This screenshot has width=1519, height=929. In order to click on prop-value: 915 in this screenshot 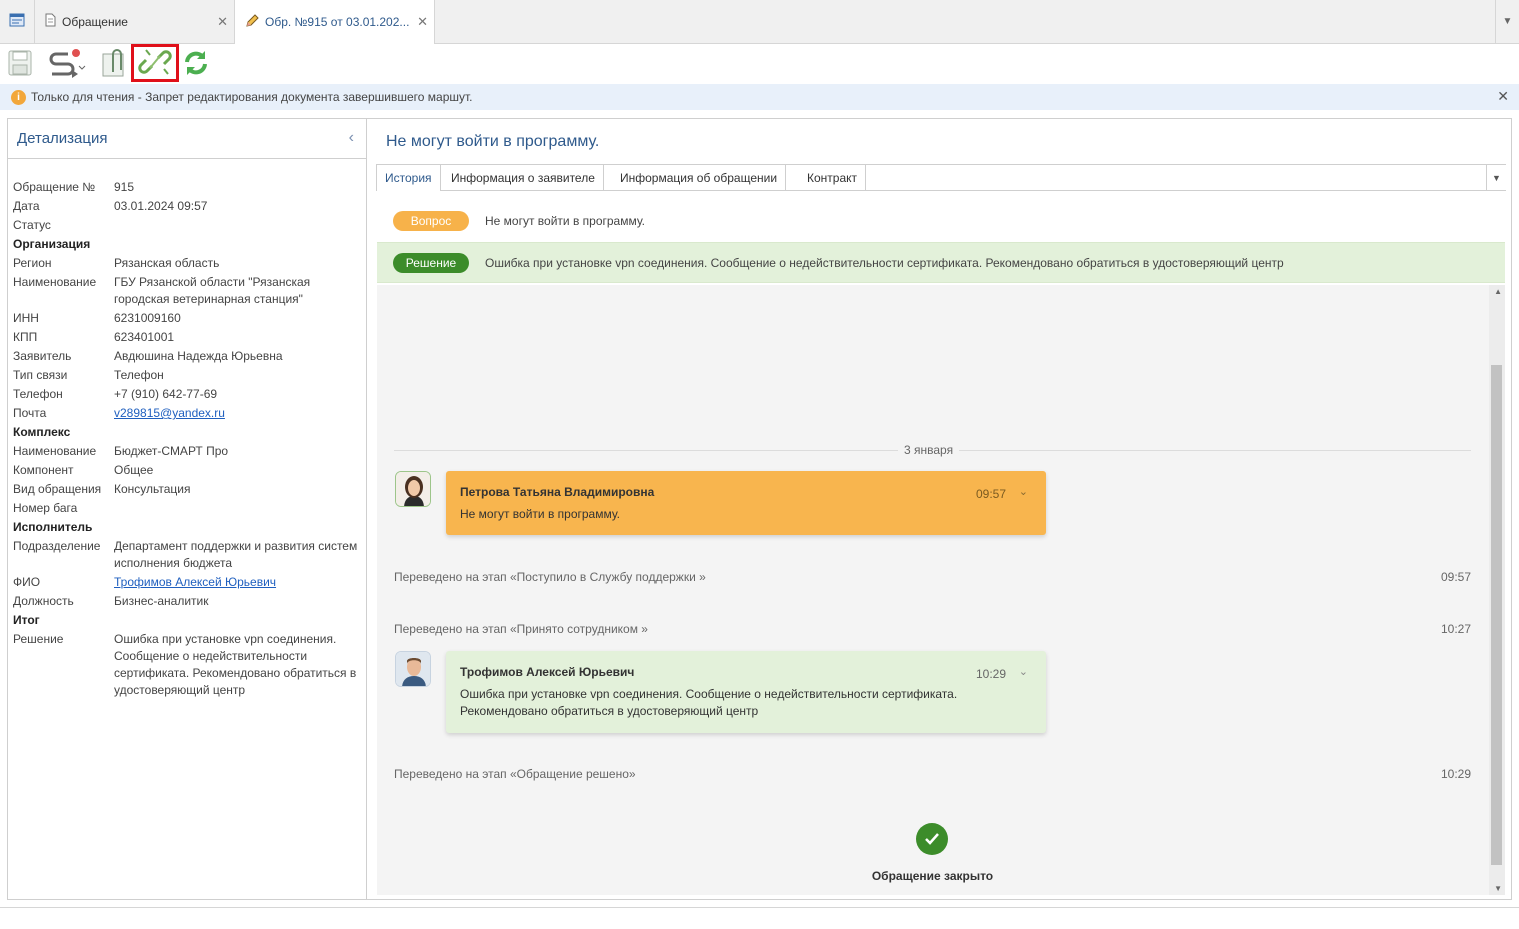, I will do `click(124, 187)`.